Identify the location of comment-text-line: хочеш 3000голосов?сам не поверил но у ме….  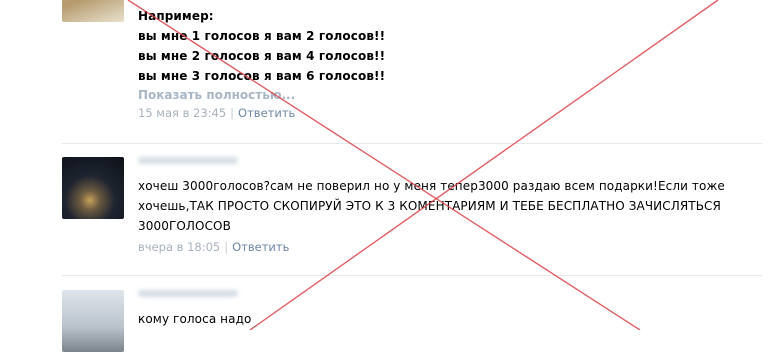
(431, 186).